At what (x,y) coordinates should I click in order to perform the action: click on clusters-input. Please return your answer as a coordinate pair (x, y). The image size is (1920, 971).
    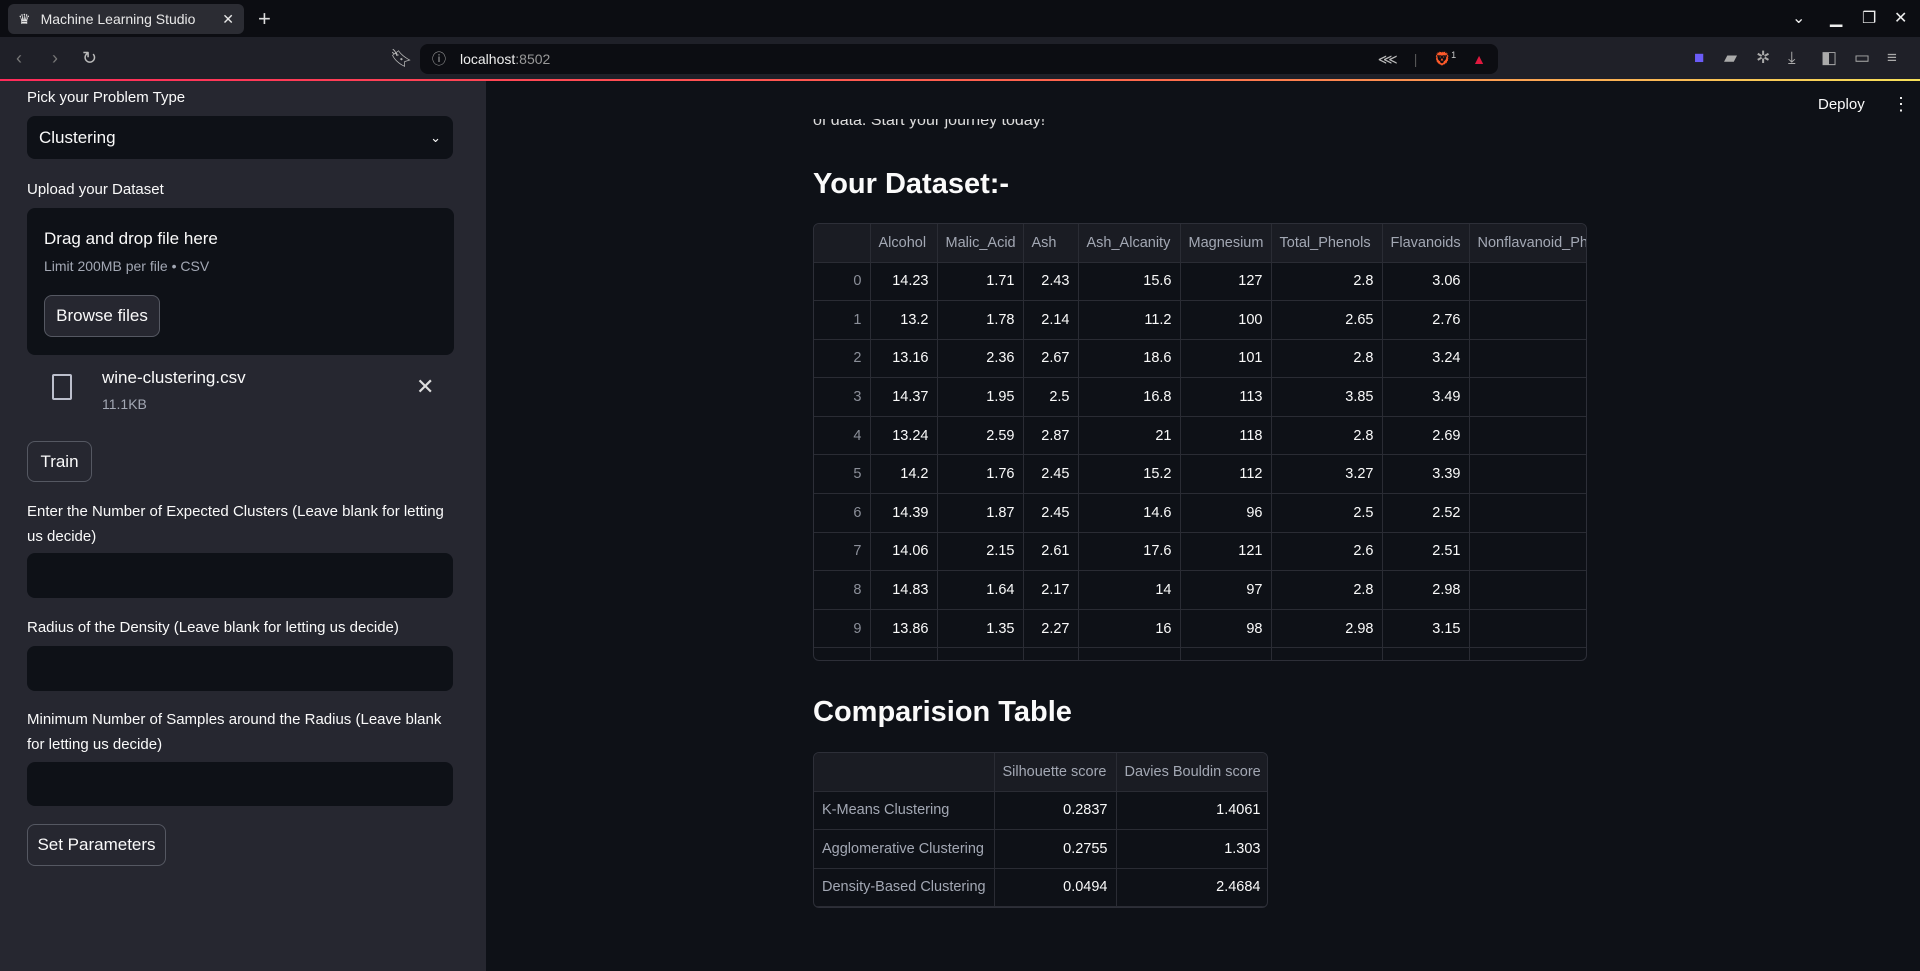
    Looking at the image, I should click on (240, 575).